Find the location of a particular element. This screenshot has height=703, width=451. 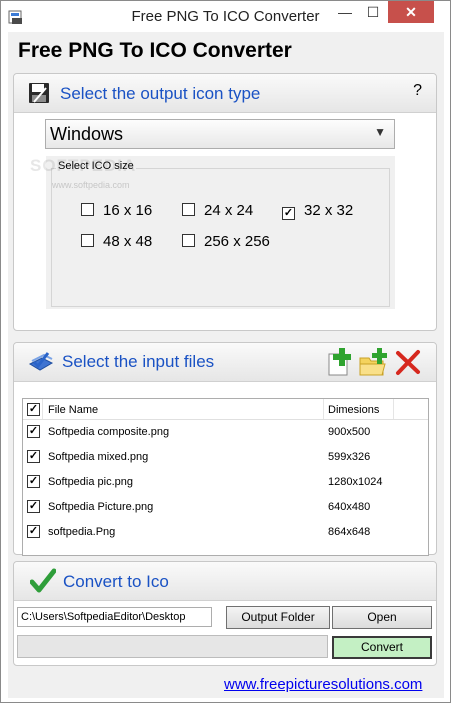

add-file-icon is located at coordinates (339, 362).